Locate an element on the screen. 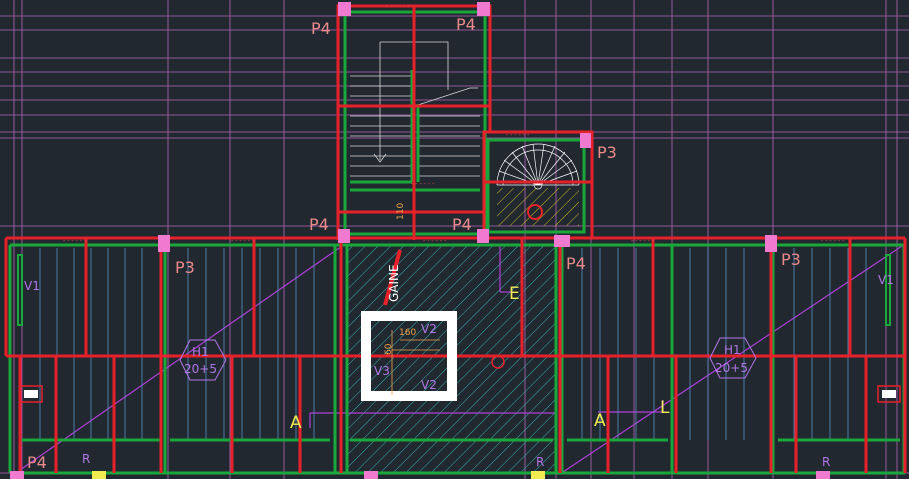 This screenshot has width=909, height=479. label-p3-far-right: P3 is located at coordinates (791, 259).